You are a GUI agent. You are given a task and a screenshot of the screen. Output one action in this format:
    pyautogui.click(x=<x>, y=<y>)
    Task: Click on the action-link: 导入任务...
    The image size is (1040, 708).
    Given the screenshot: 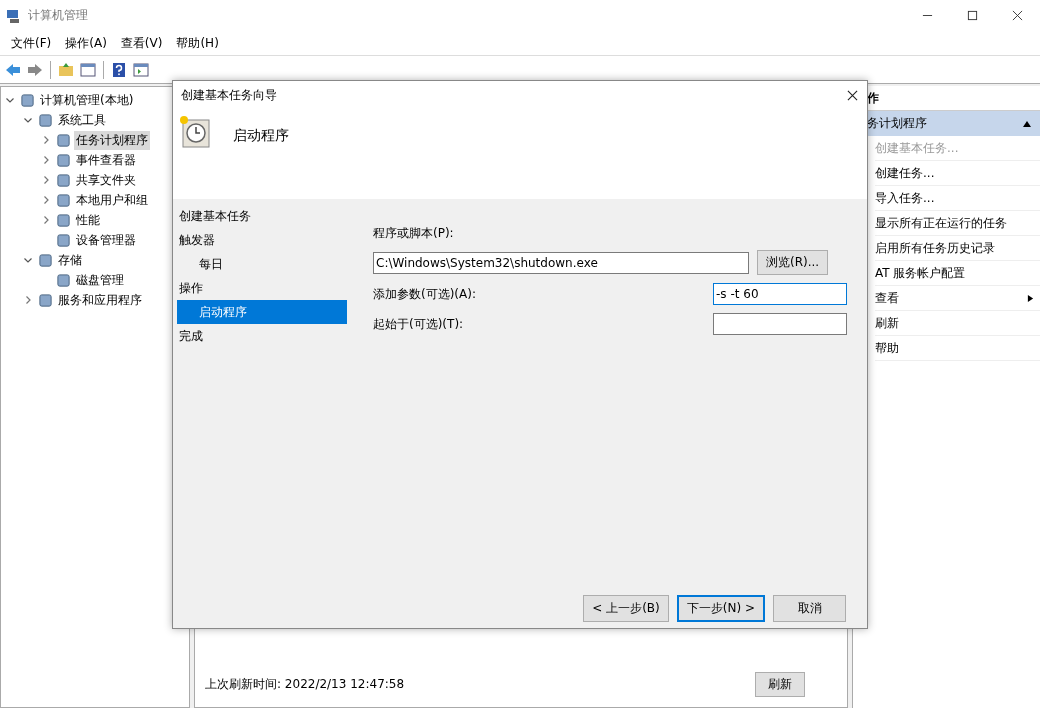 What is the action you would take?
    pyautogui.click(x=905, y=198)
    